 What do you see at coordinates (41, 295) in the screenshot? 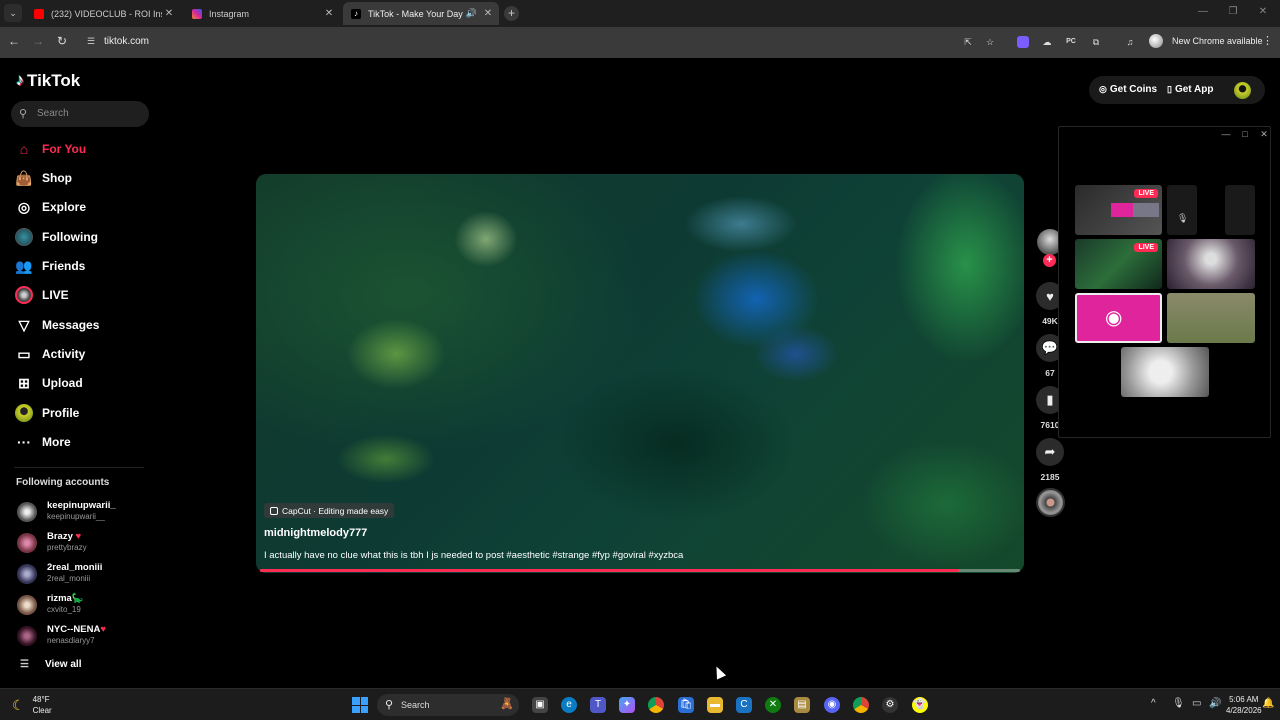
I see `nav-live: LIVE` at bounding box center [41, 295].